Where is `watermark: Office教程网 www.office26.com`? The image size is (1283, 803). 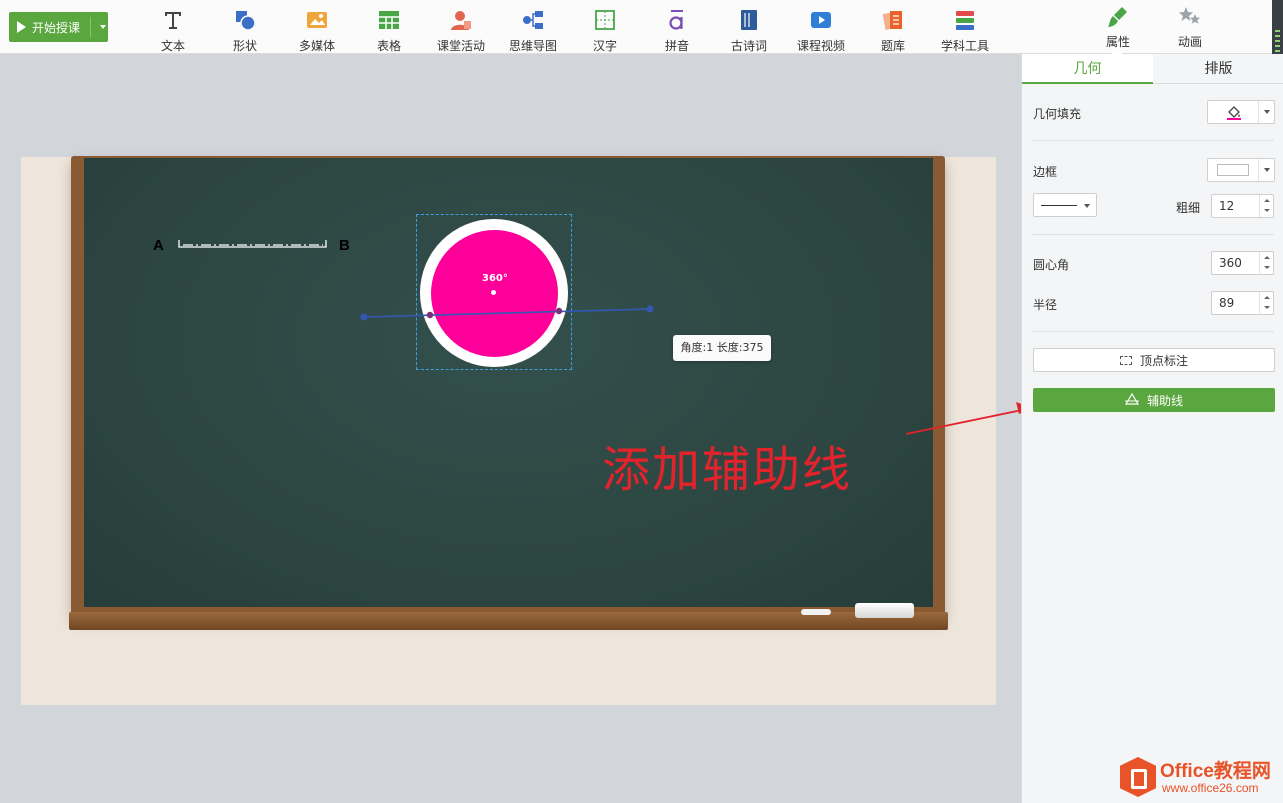 watermark: Office教程网 www.office26.com is located at coordinates (1200, 777).